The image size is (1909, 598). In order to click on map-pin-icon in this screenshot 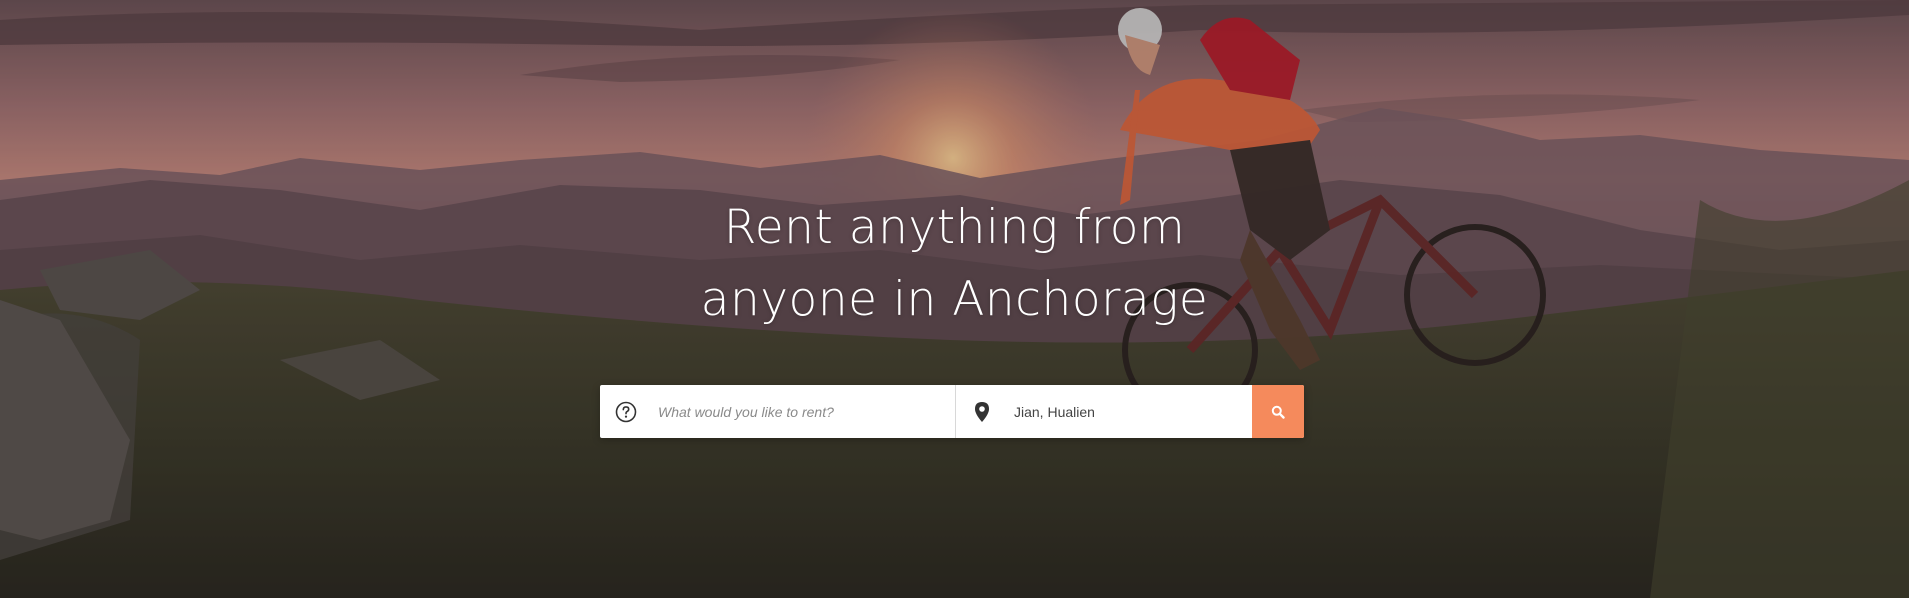, I will do `click(982, 412)`.